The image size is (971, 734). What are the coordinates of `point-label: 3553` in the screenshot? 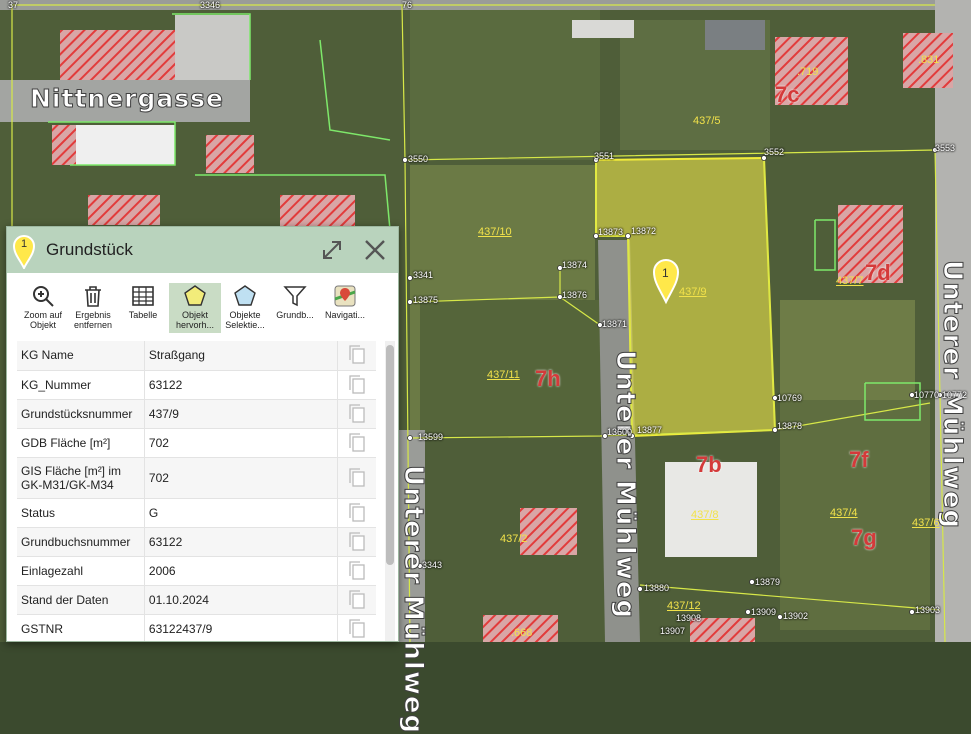 It's located at (945, 148).